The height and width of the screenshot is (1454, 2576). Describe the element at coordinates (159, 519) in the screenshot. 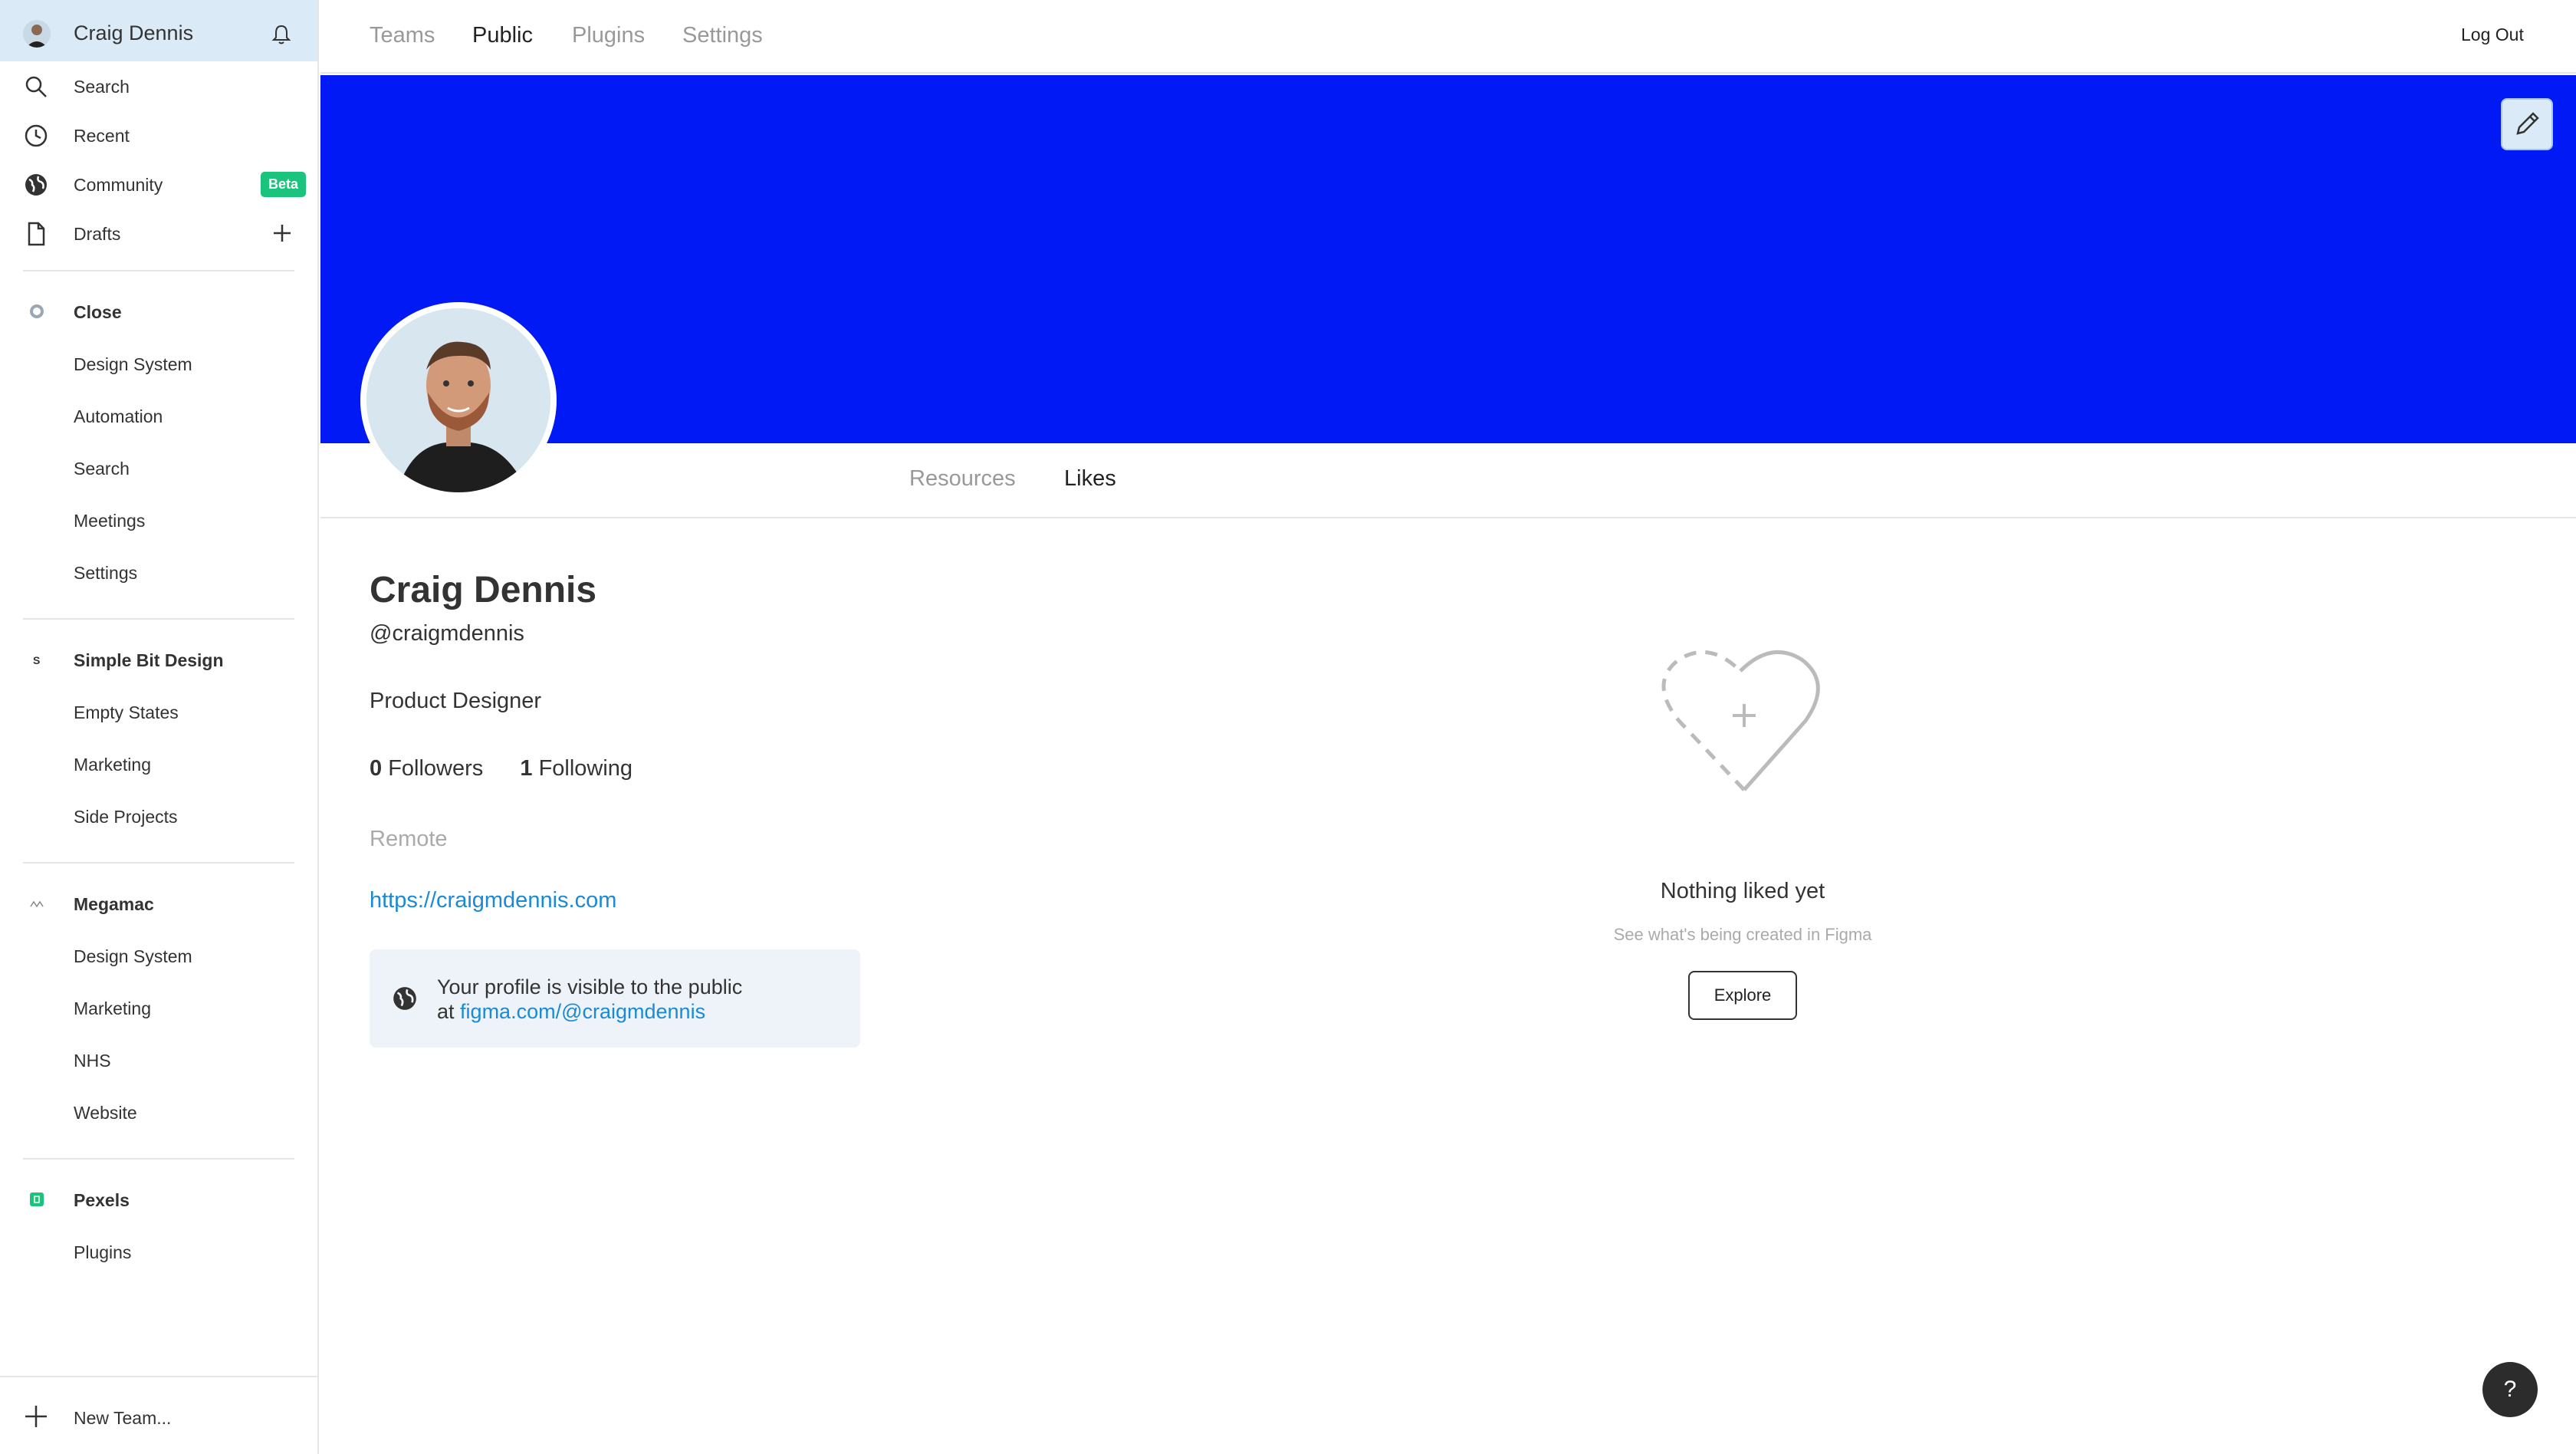

I see `project-item: Meetings` at that location.